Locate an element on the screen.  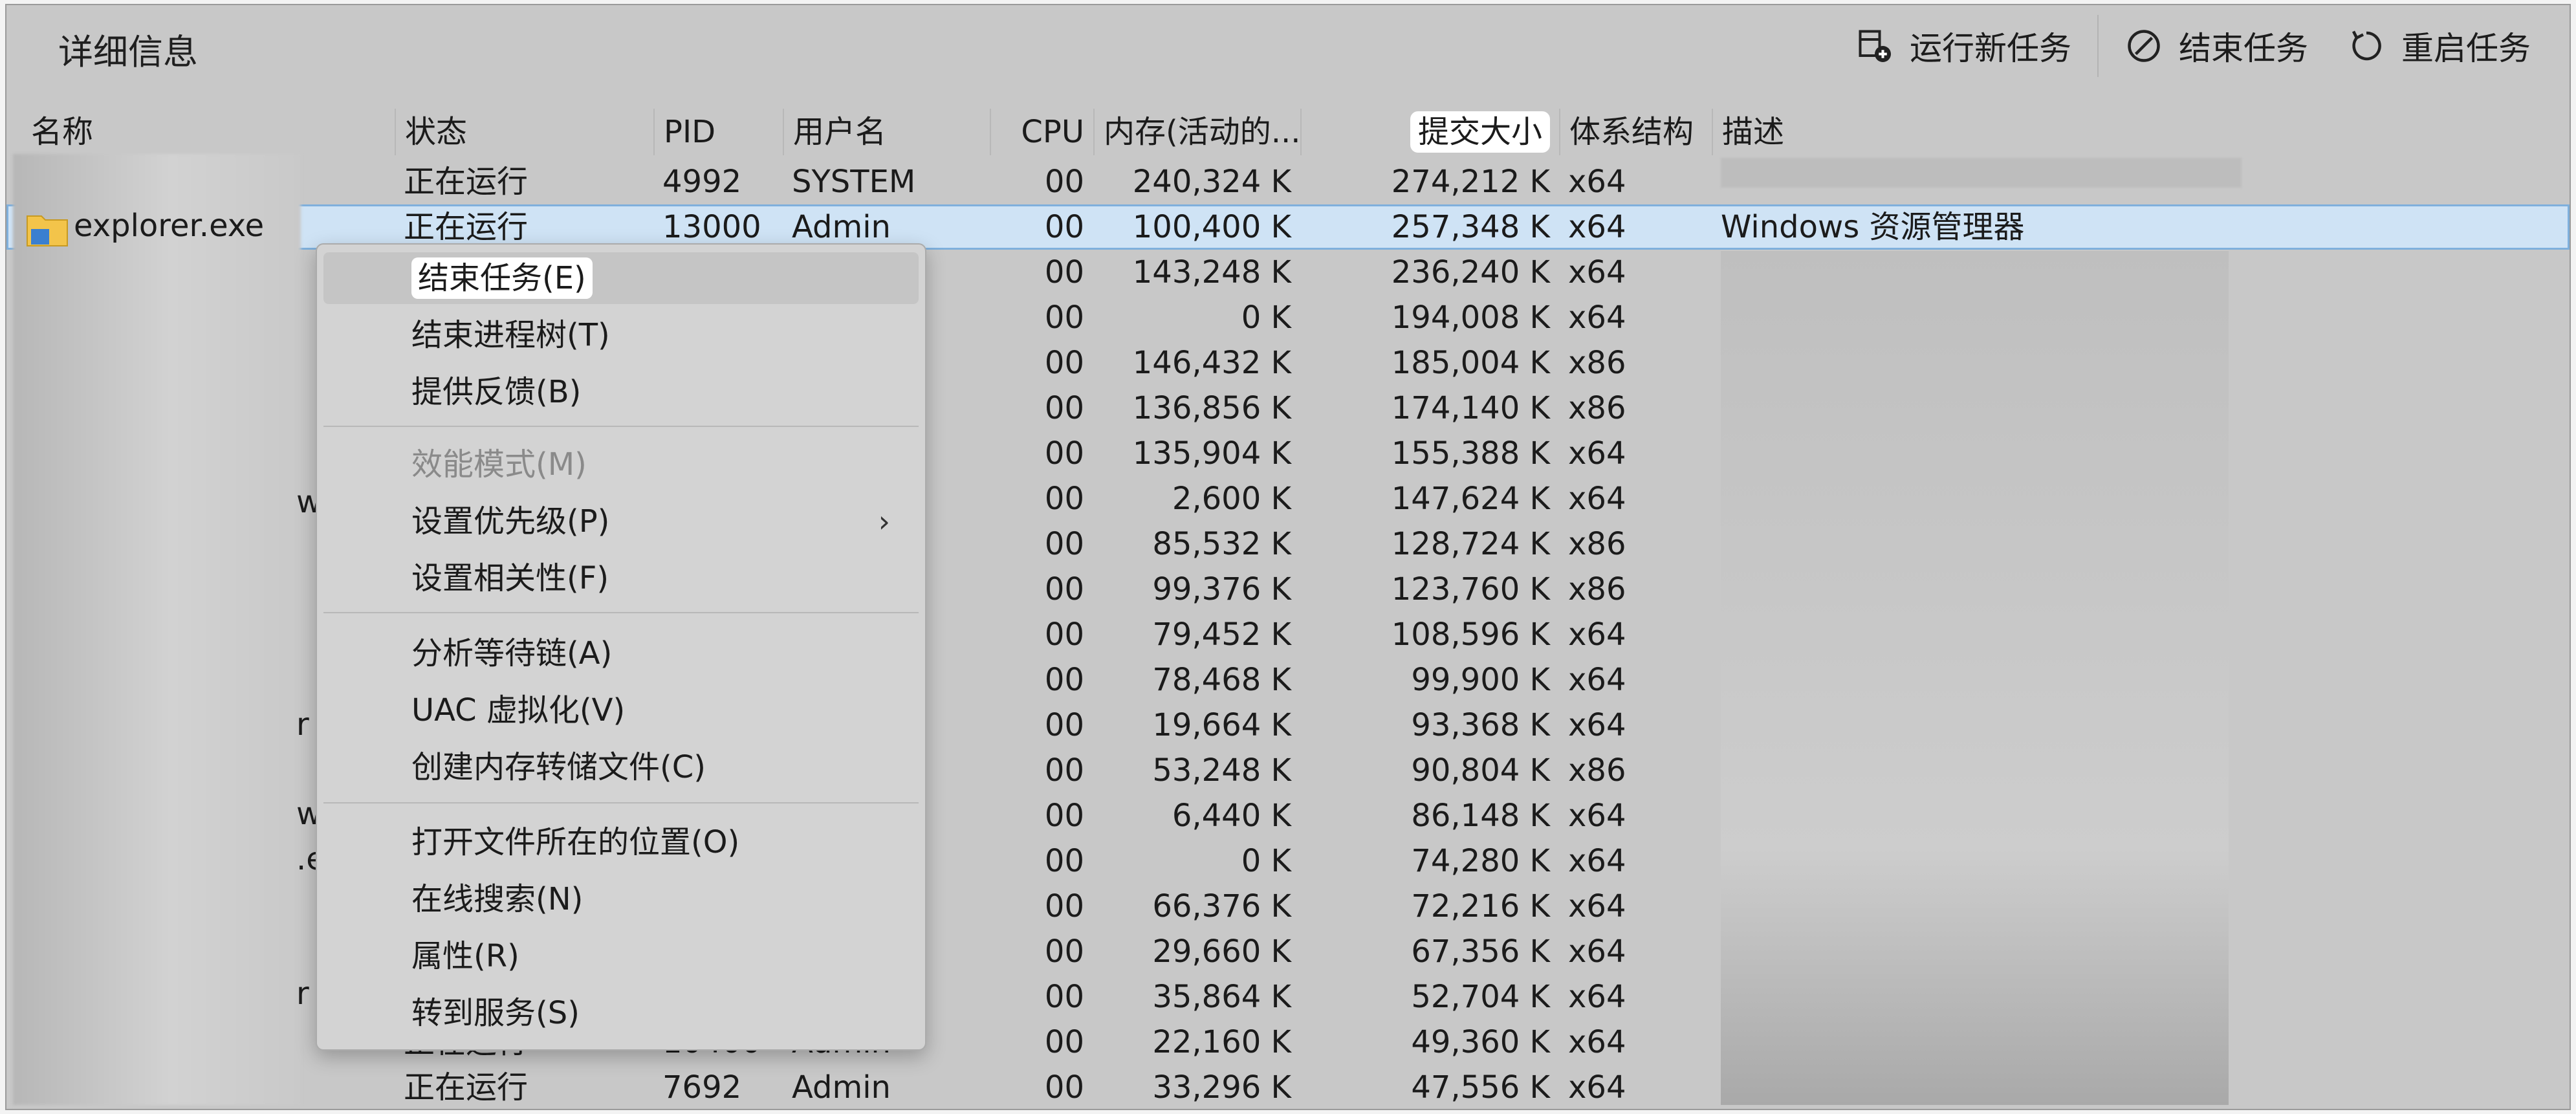
cell-user: SYSTEM is located at coordinates (854, 182).